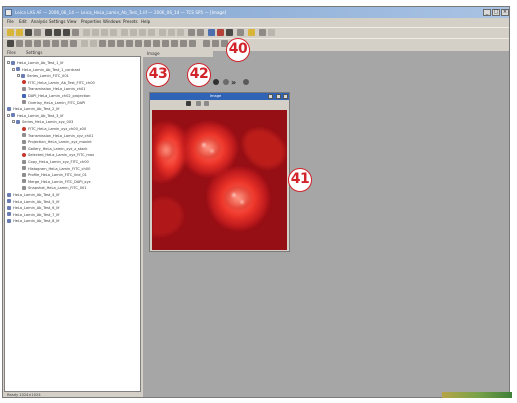  I want to click on tree-item: Copy_HeLa_Lamin_xyz_FITC_ch00, so click(55, 162).